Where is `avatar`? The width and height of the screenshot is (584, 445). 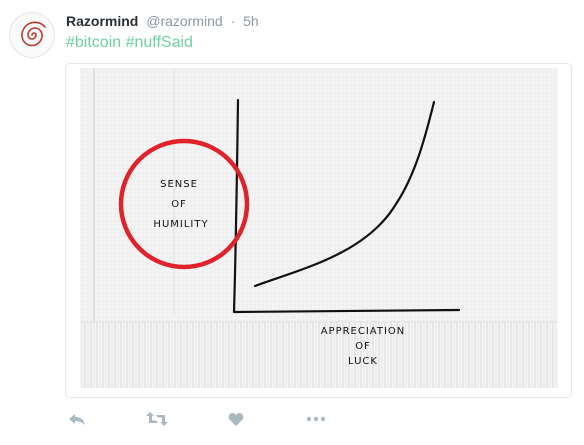
avatar is located at coordinates (32, 35).